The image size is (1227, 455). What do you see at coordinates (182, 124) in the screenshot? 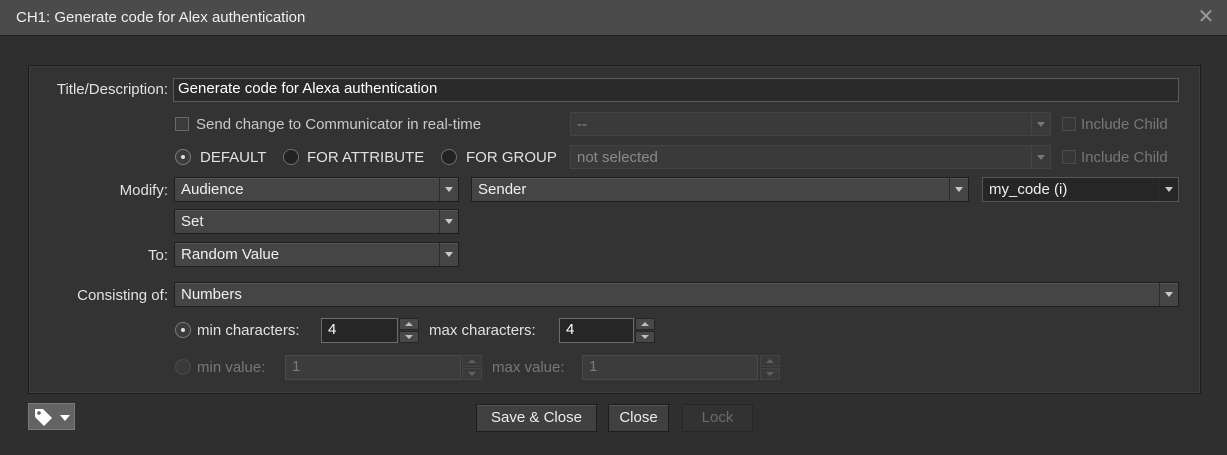
I see `send-change-checkbox` at bounding box center [182, 124].